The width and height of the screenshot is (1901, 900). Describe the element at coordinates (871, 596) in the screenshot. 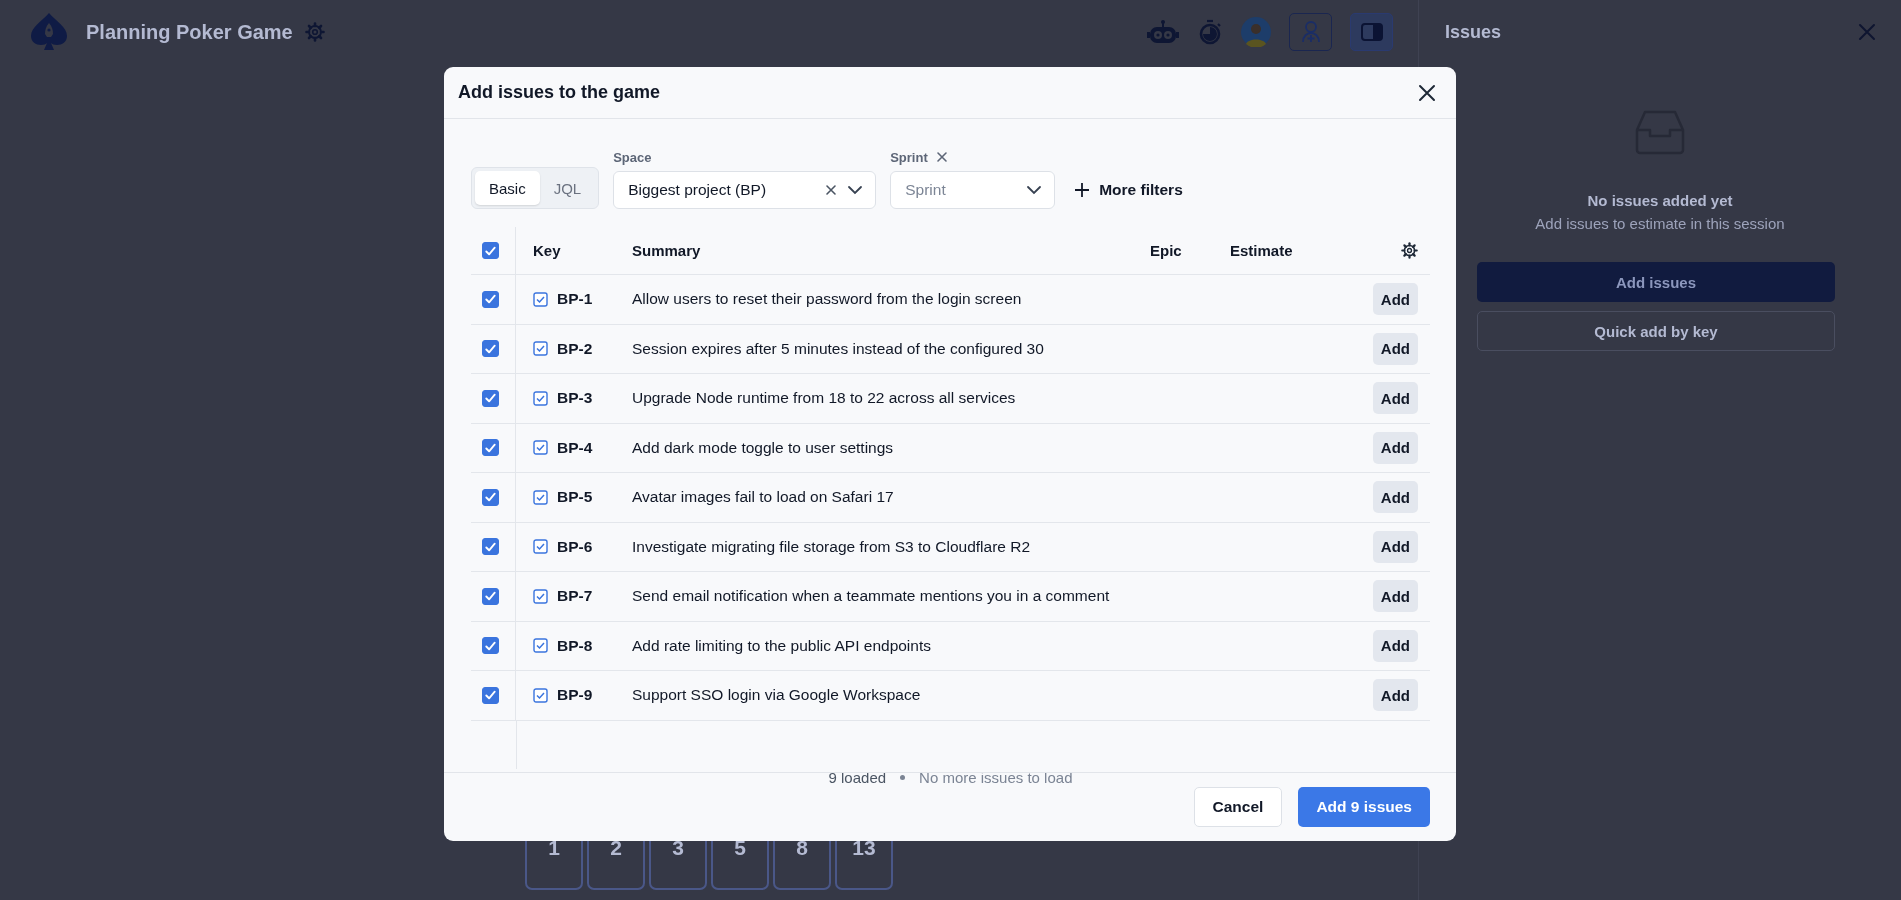

I see `issue-summary: Send email notification when a teammate mentions you in a comment` at that location.